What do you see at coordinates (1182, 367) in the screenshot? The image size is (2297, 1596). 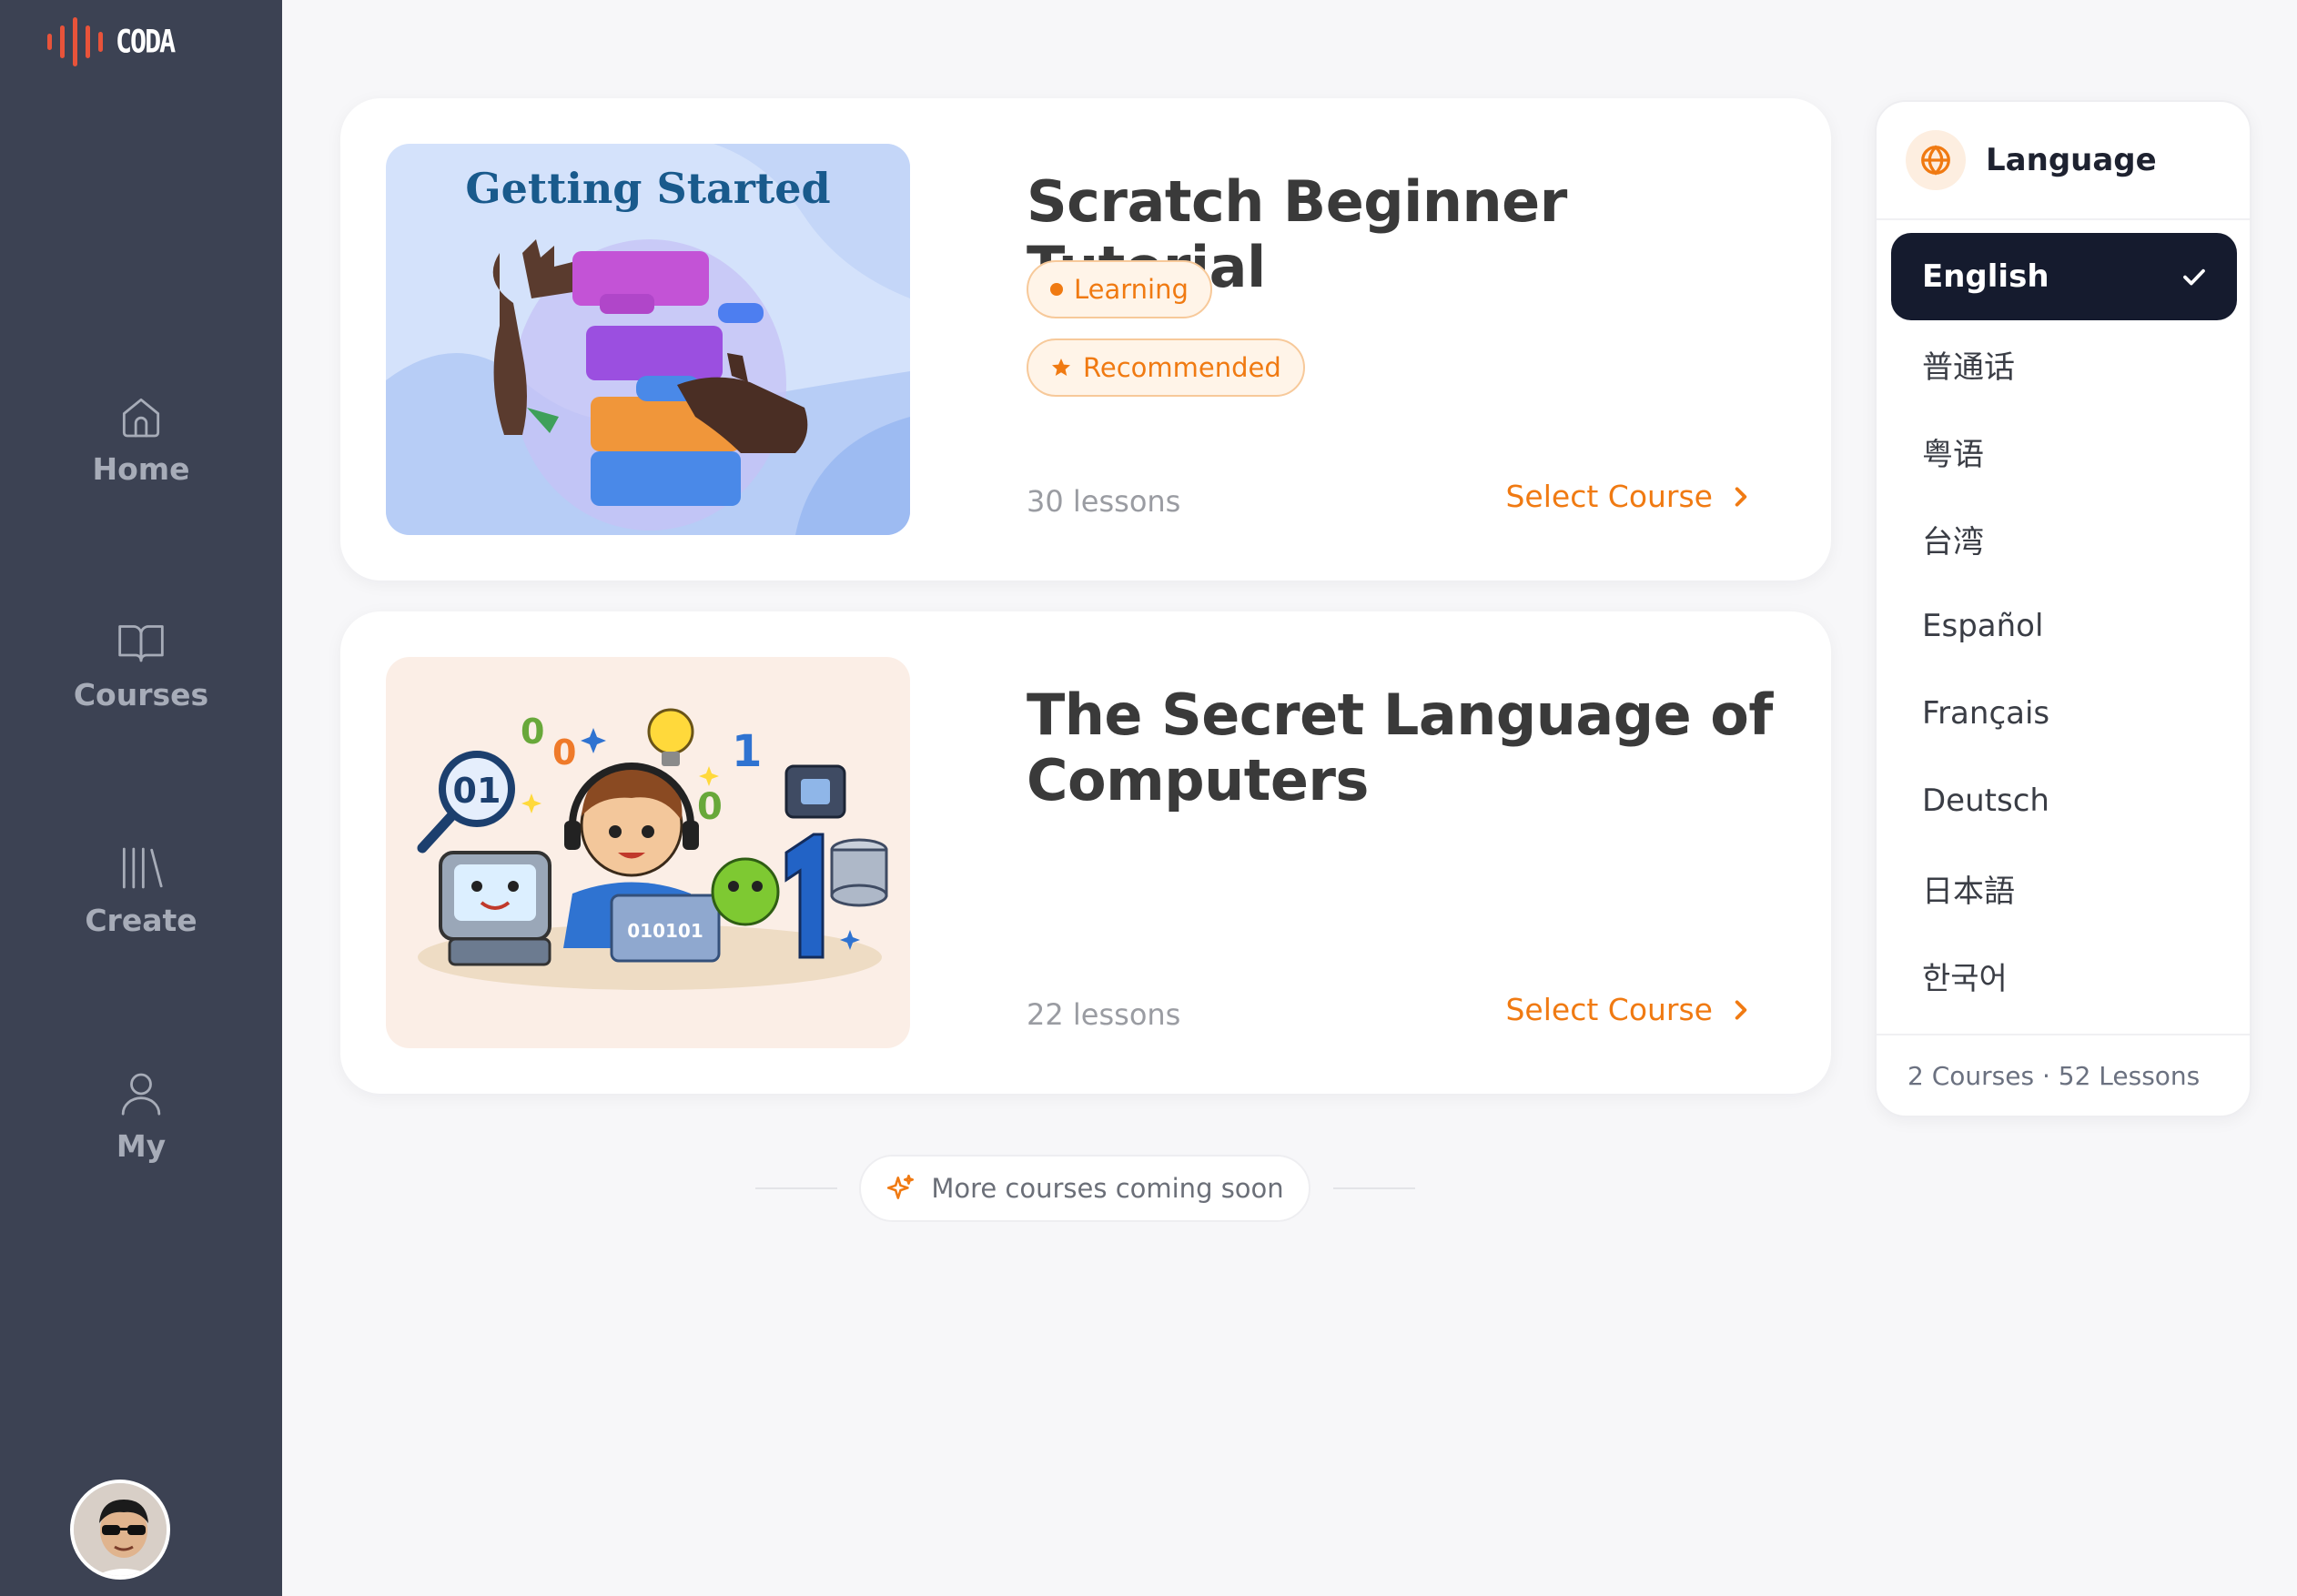 I see `badge-label: Recommended` at bounding box center [1182, 367].